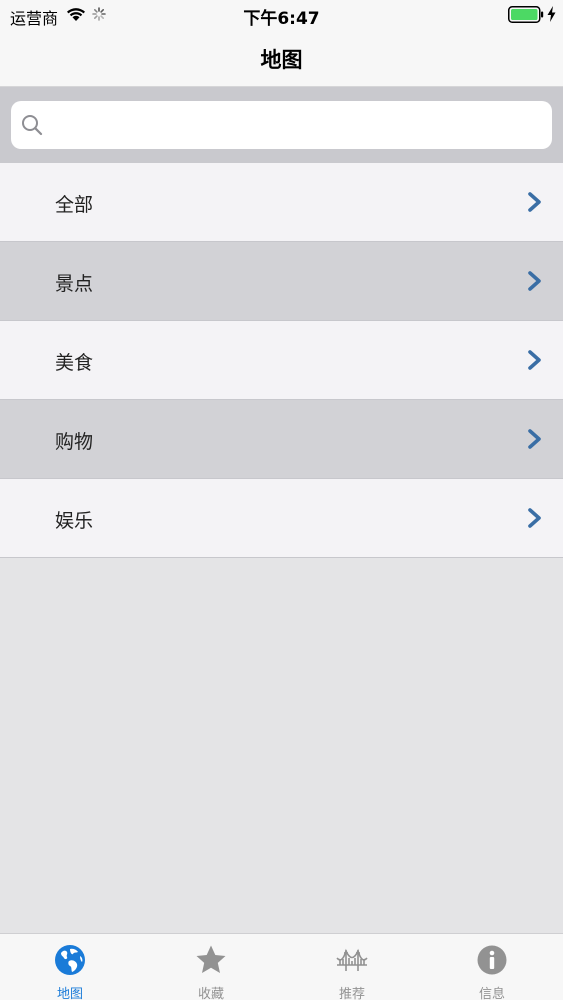 The height and width of the screenshot is (1000, 563). I want to click on tab-info: 信息, so click(492, 967).